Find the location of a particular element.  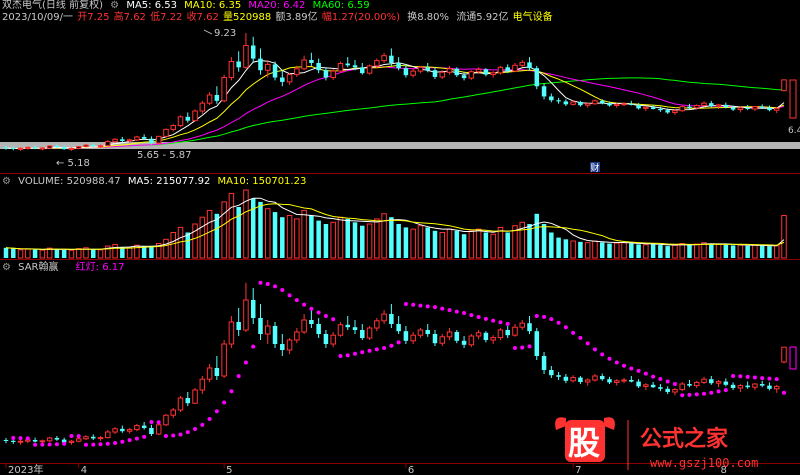

right-marker-sar is located at coordinates (793, 358).